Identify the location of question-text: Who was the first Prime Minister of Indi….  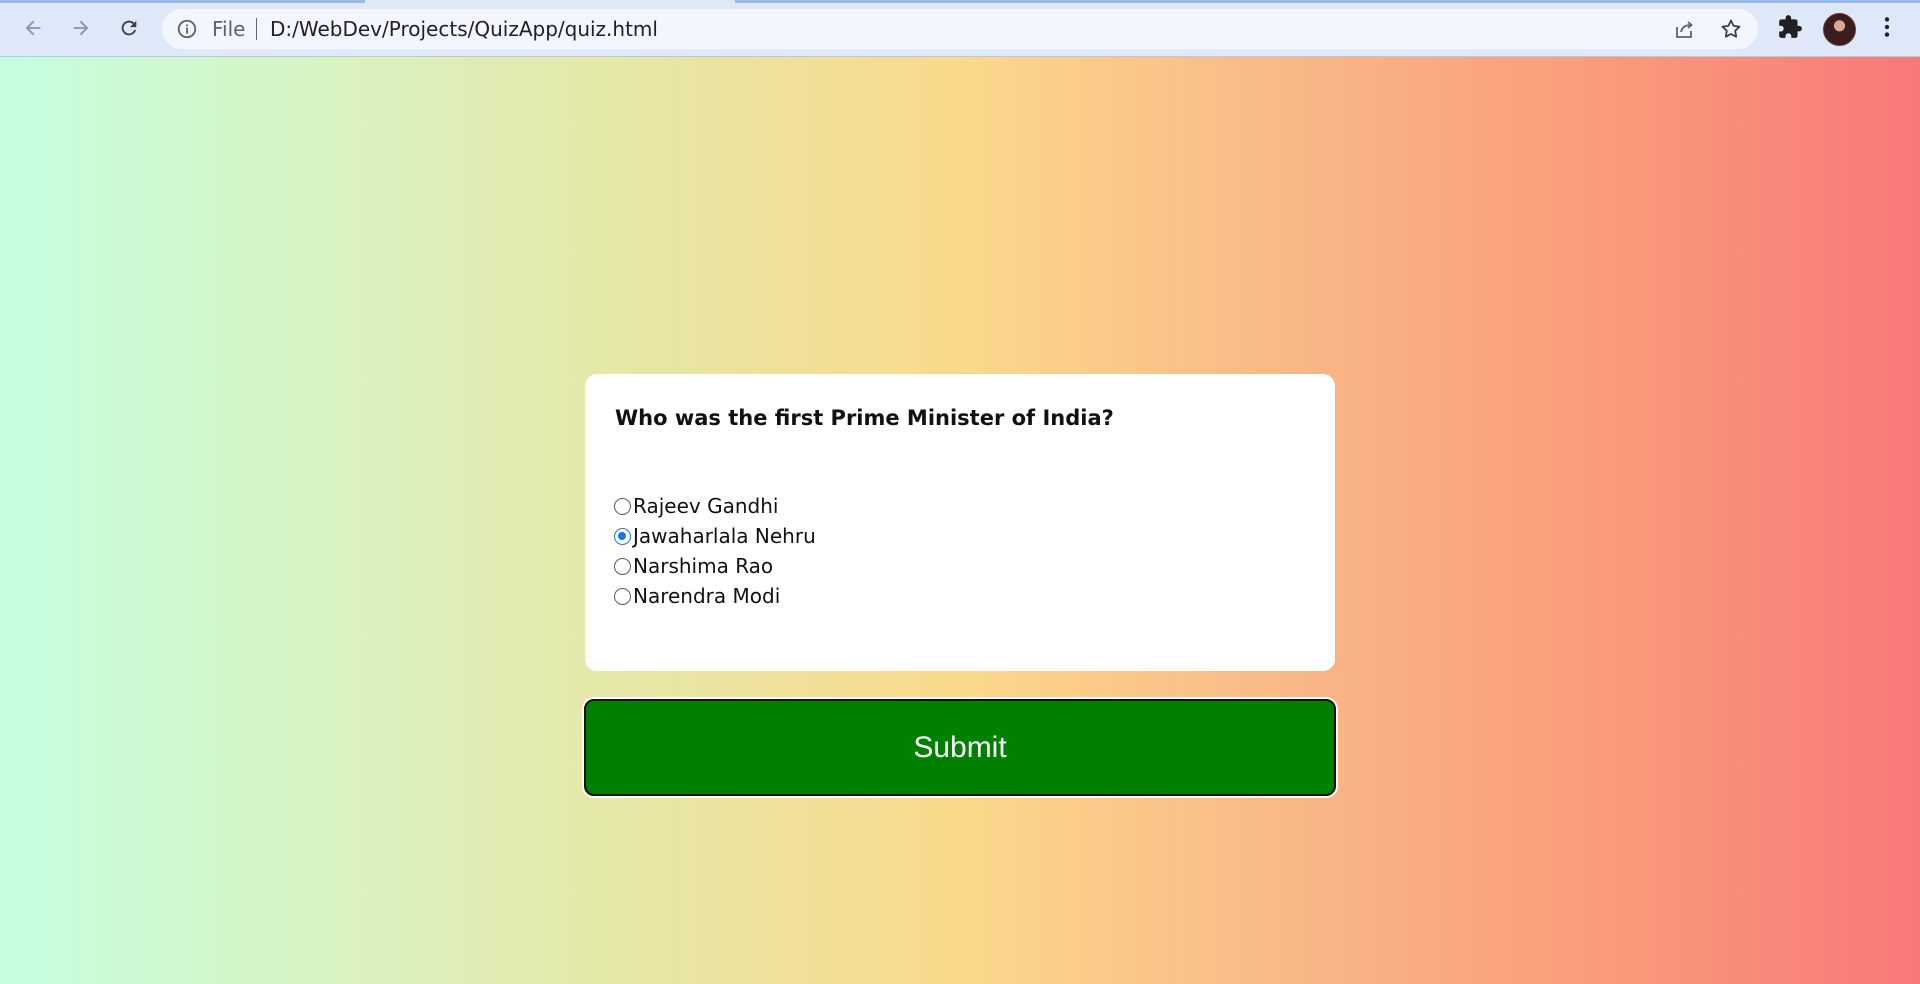
(864, 418).